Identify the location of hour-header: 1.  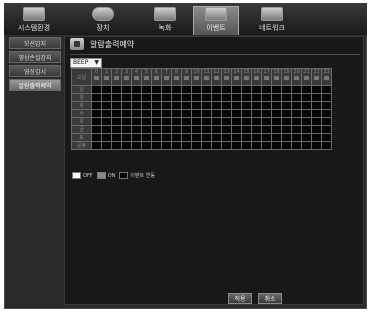
(106, 77).